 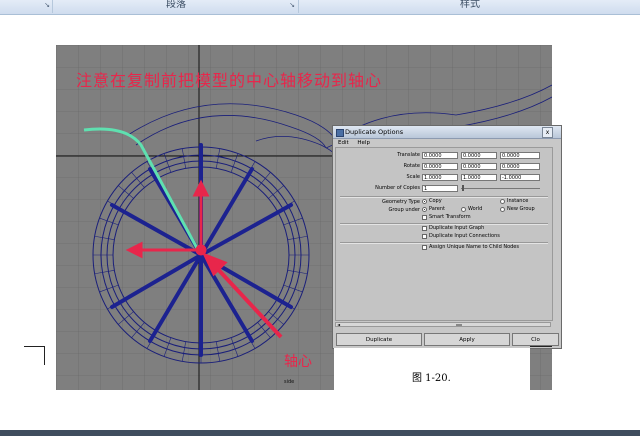 What do you see at coordinates (463, 209) in the screenshot?
I see `group-world-radio` at bounding box center [463, 209].